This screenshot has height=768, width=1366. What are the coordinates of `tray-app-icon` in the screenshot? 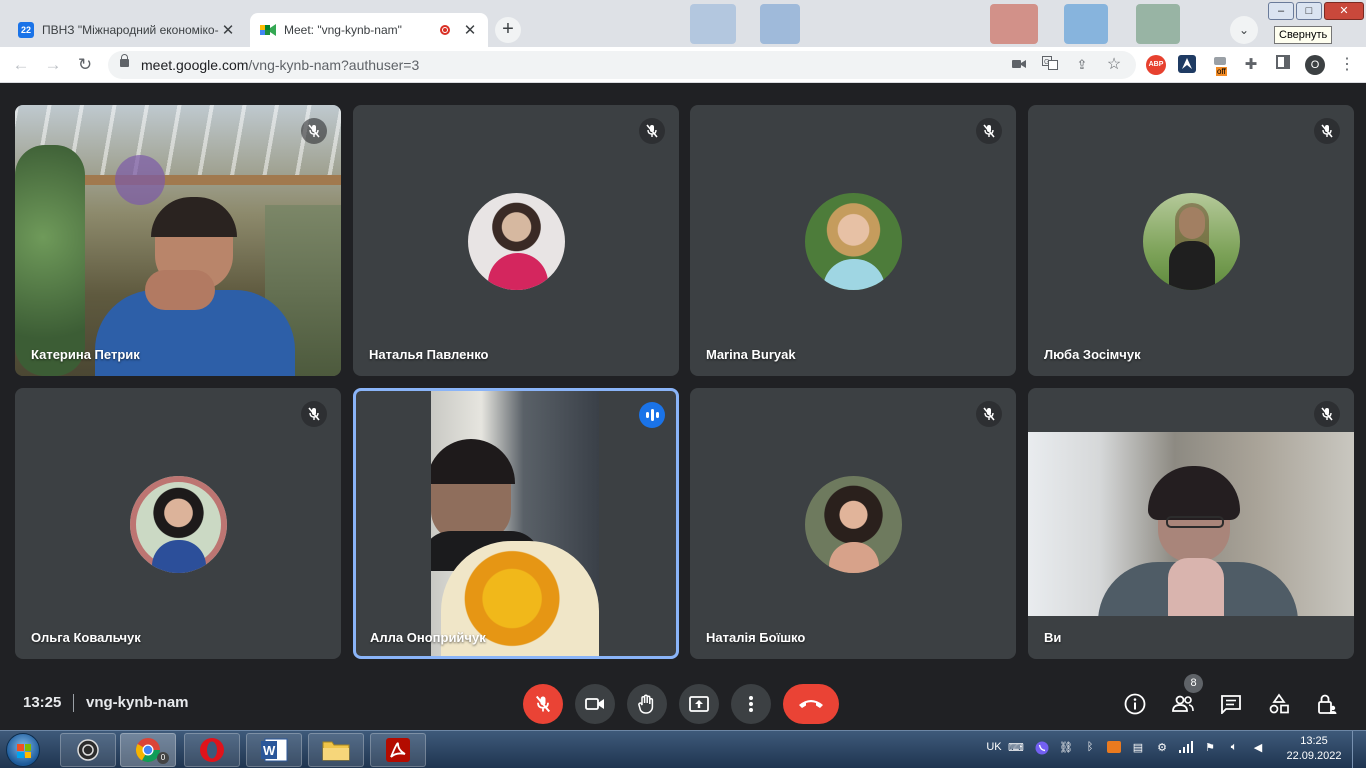 It's located at (1114, 749).